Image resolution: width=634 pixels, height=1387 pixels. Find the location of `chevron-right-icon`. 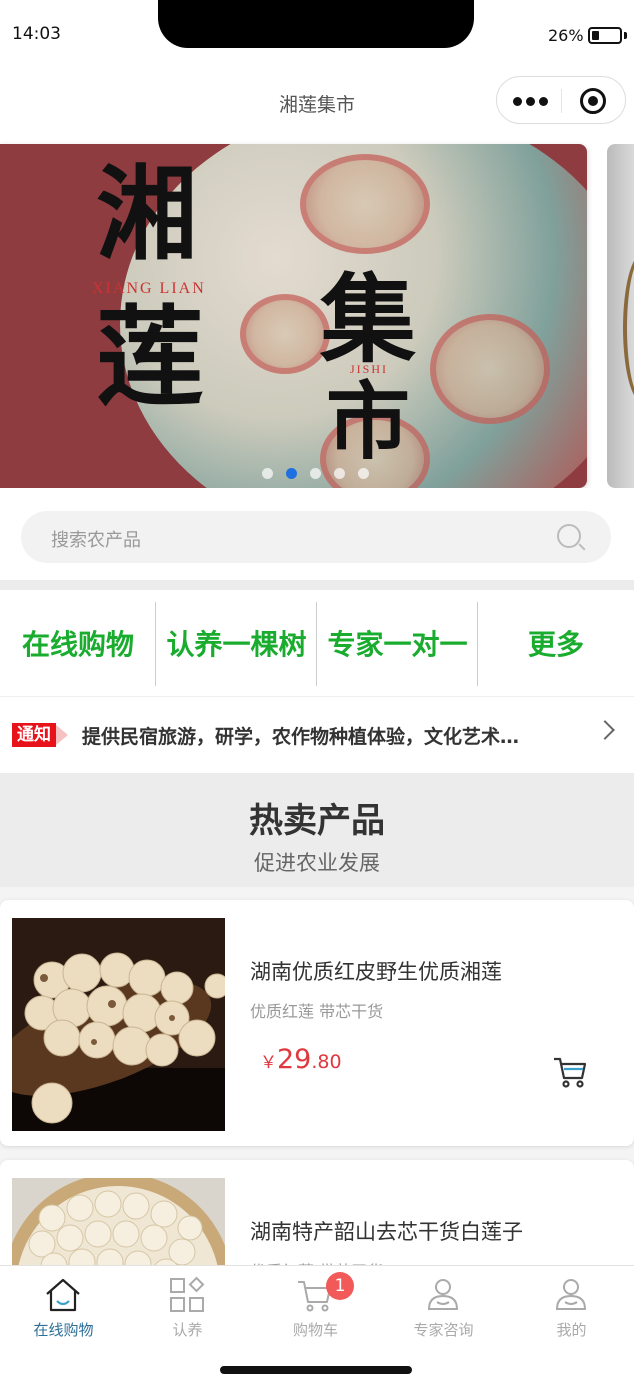

chevron-right-icon is located at coordinates (605, 730).